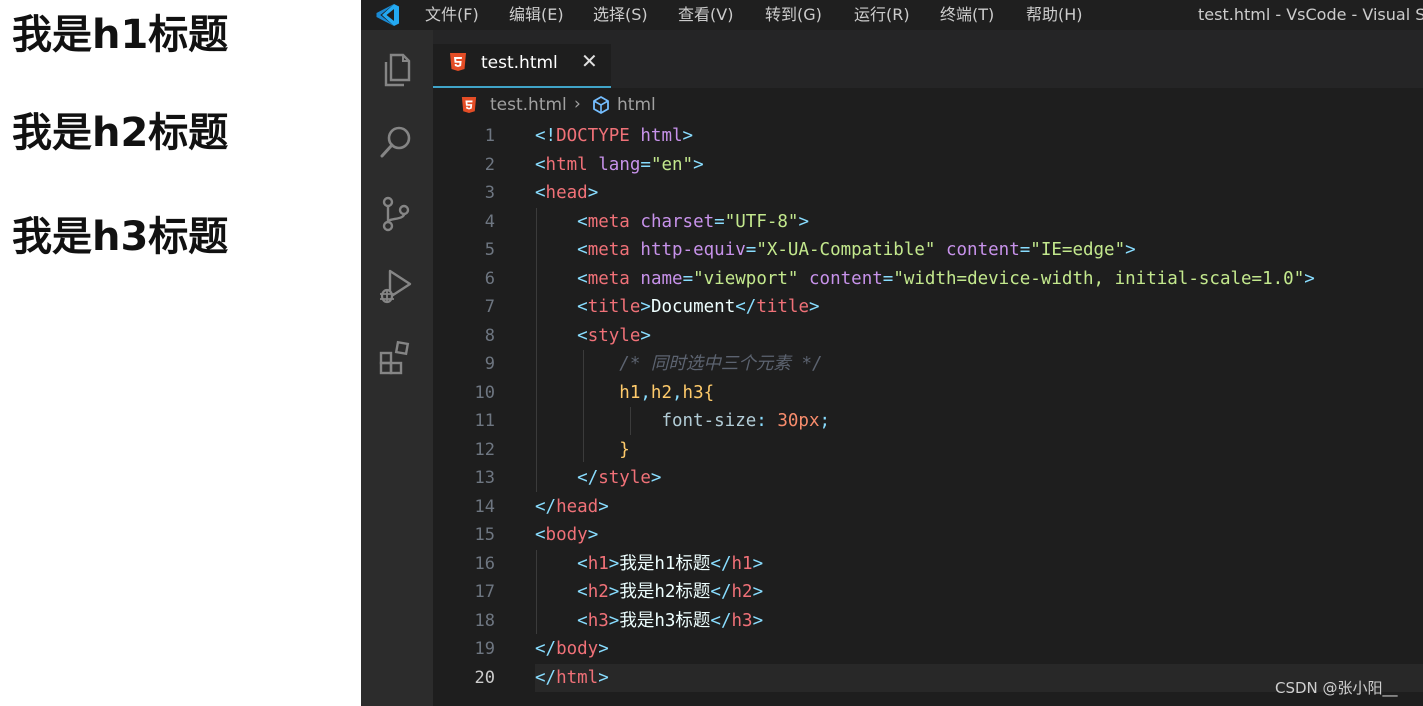  I want to click on menu-item: 帮助(H), so click(1054, 15).